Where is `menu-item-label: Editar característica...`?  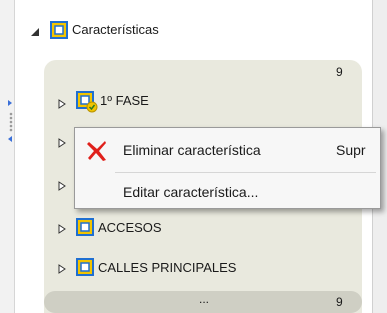
menu-item-label: Editar característica... is located at coordinates (191, 192).